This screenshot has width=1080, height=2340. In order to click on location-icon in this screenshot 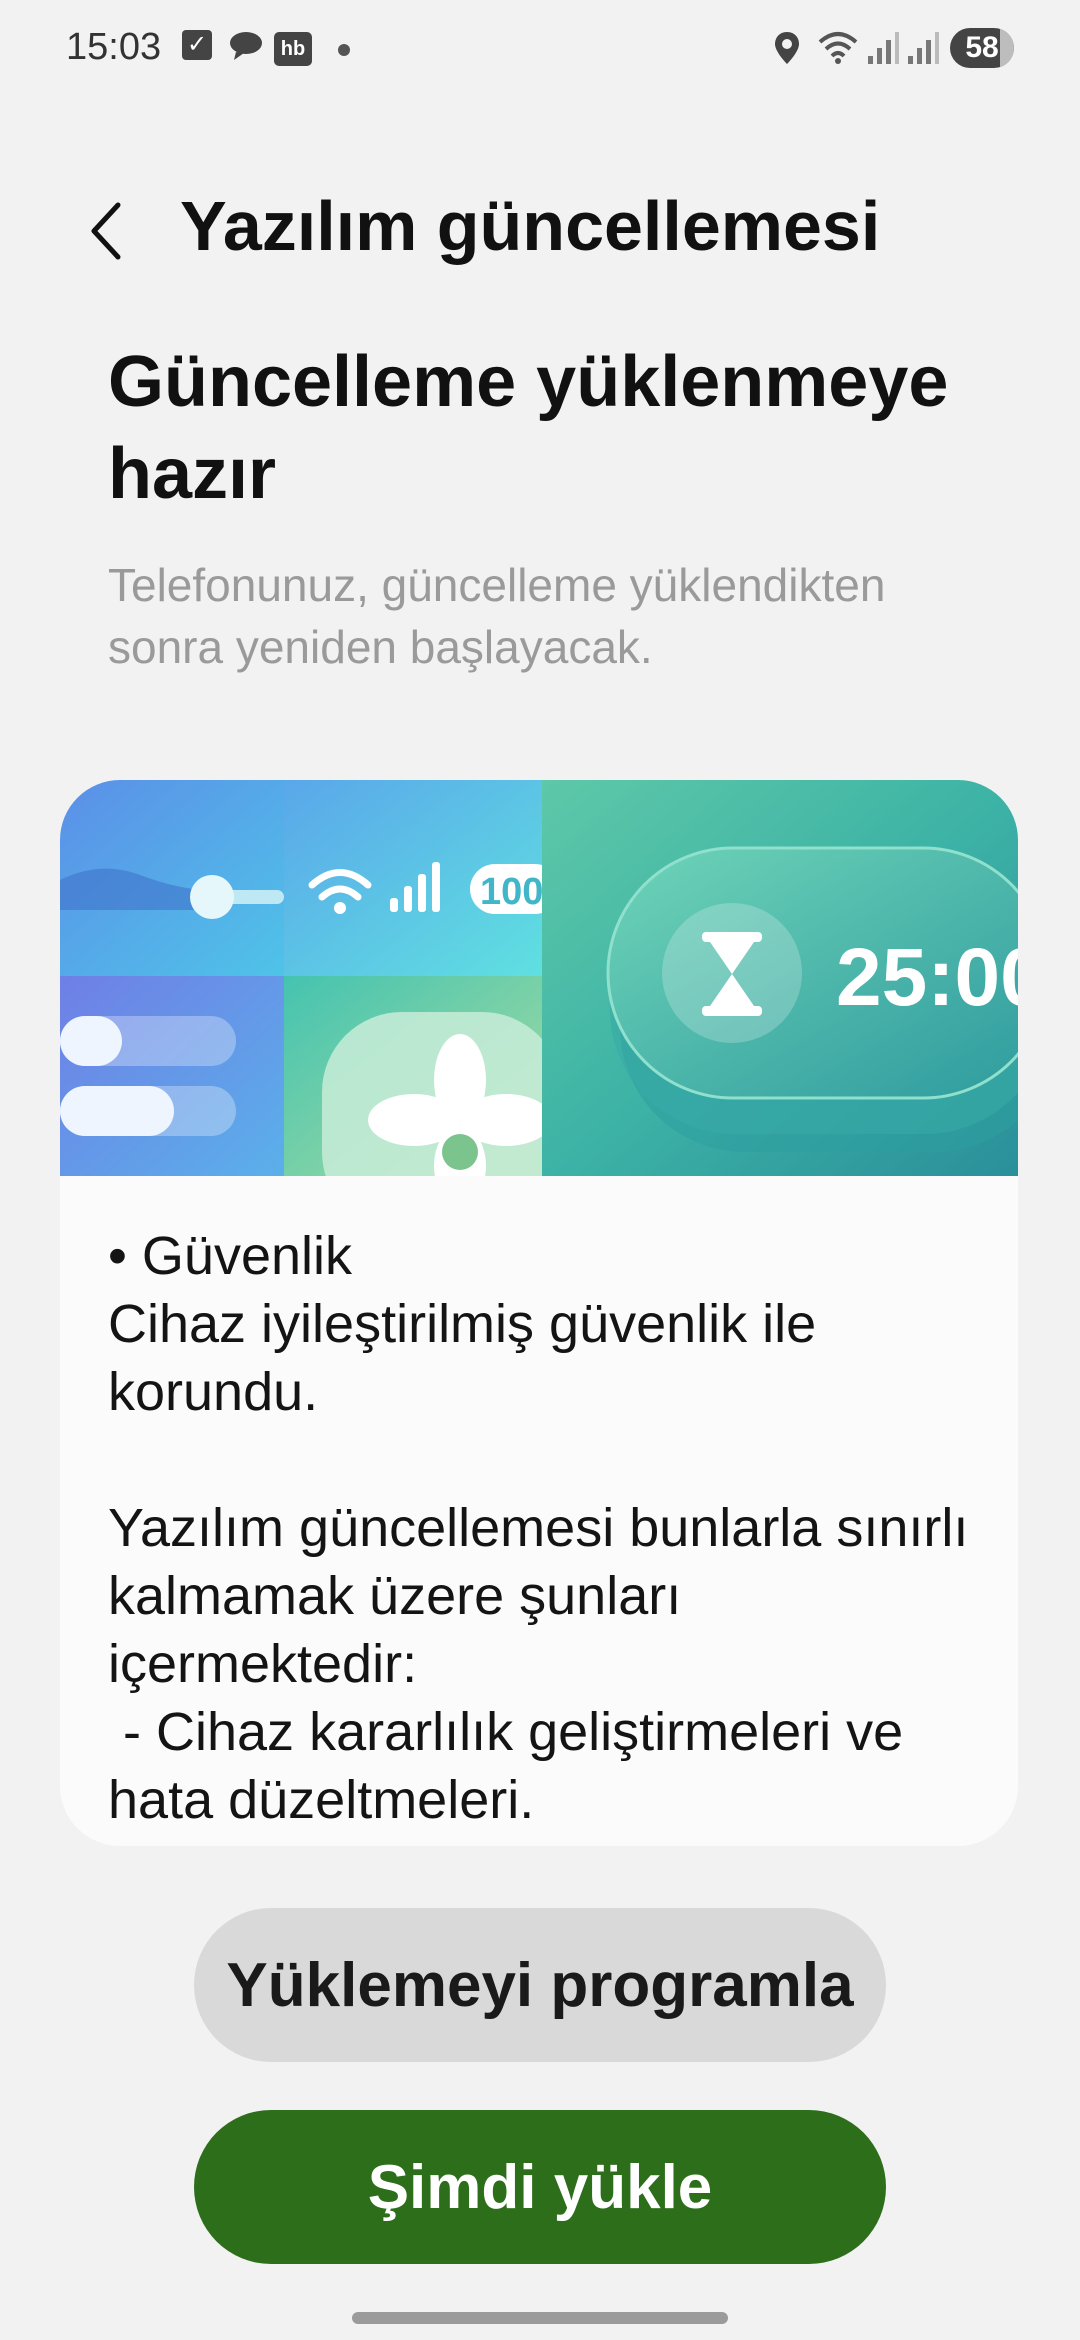, I will do `click(787, 50)`.